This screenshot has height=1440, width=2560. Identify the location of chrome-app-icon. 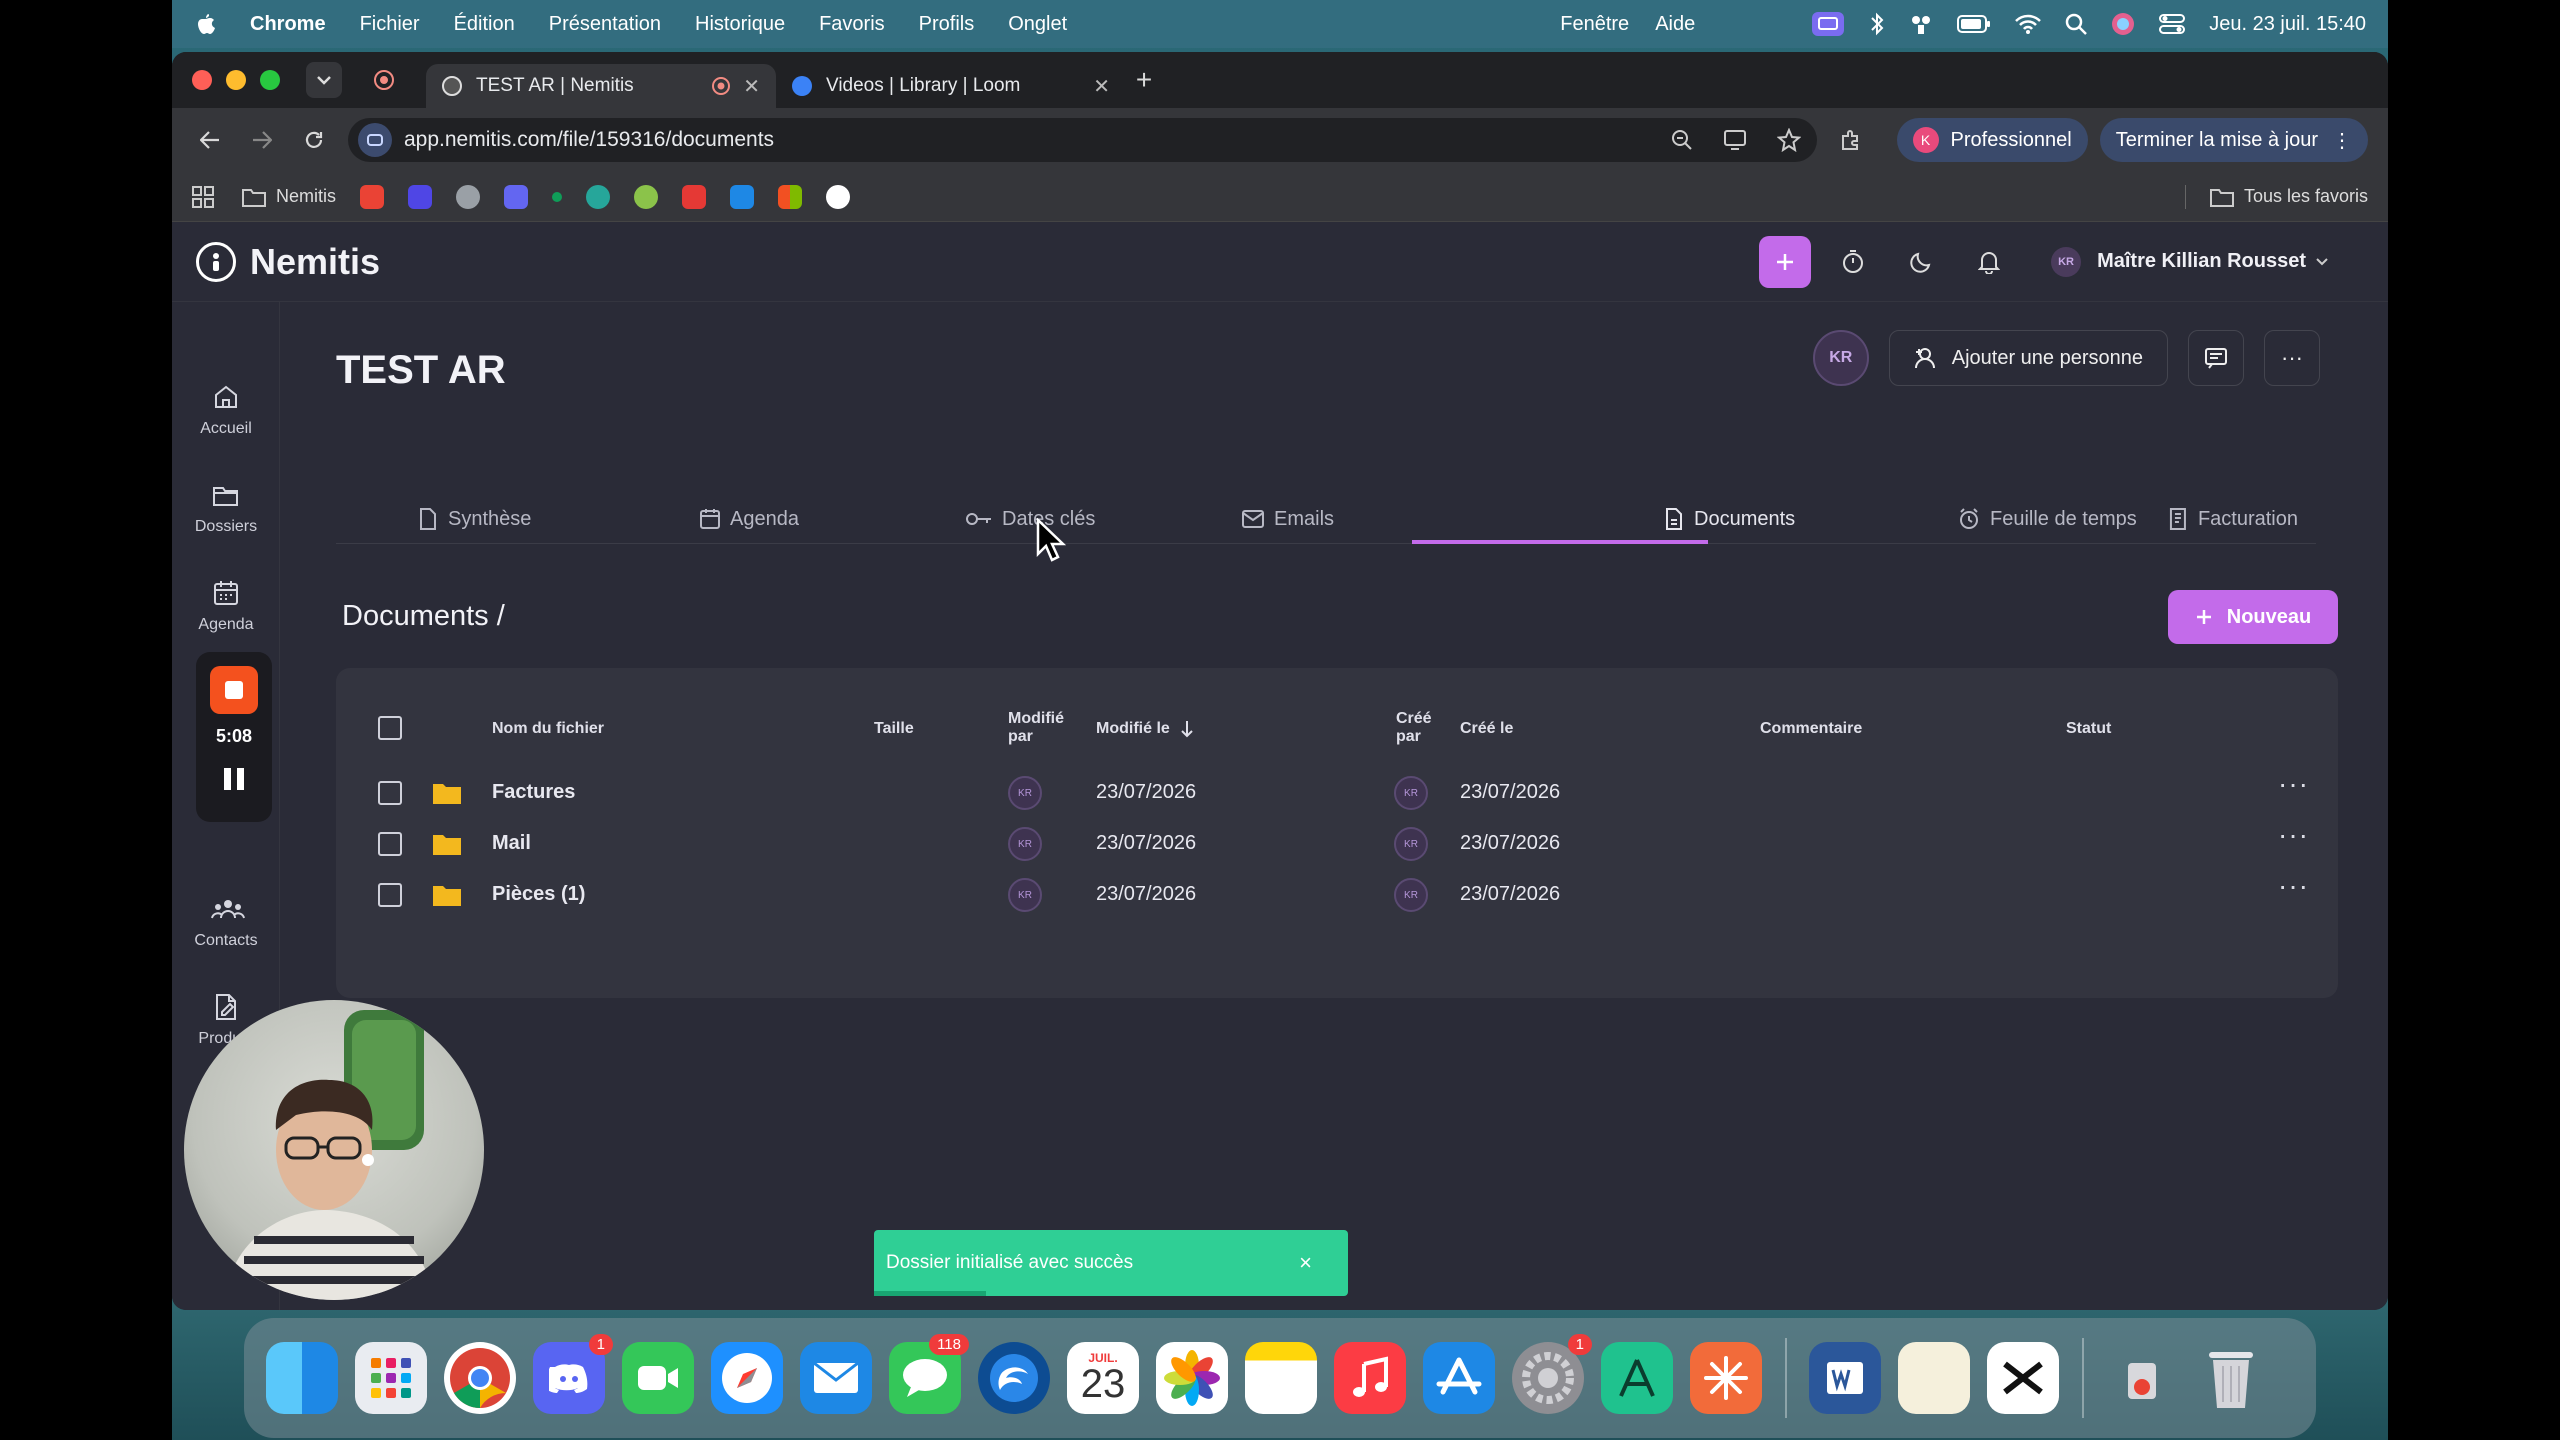
(480, 1378).